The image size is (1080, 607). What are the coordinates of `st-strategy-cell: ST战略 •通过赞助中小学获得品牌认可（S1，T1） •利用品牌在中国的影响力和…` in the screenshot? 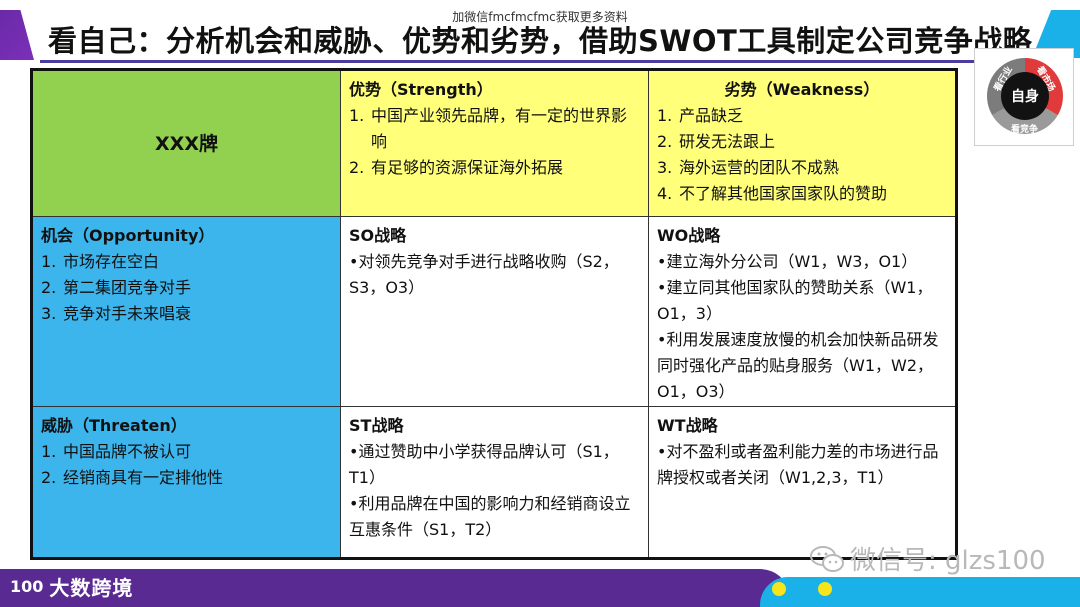 It's located at (495, 482).